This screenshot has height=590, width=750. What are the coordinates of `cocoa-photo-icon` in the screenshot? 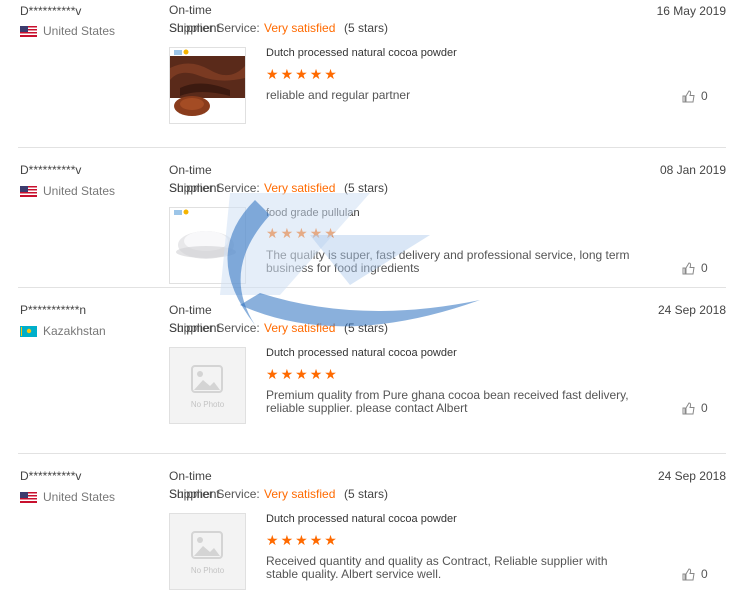 It's located at (207, 85).